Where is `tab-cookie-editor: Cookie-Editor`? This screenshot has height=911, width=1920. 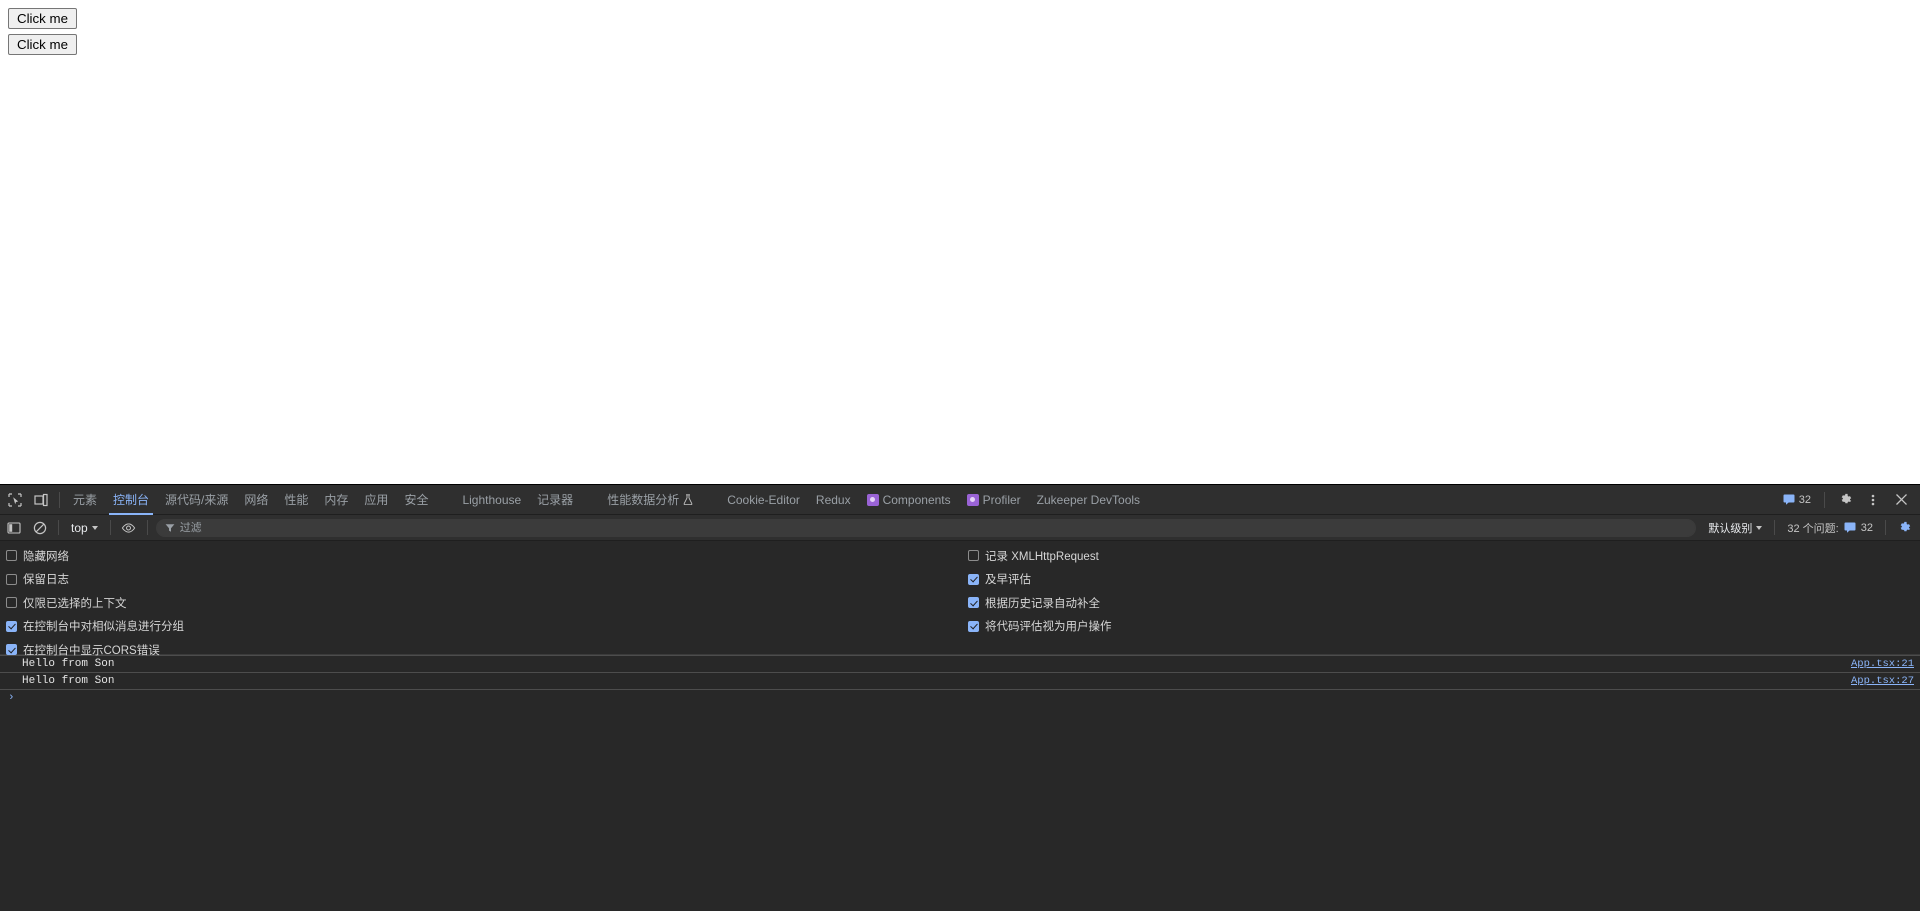 tab-cookie-editor: Cookie-Editor is located at coordinates (763, 500).